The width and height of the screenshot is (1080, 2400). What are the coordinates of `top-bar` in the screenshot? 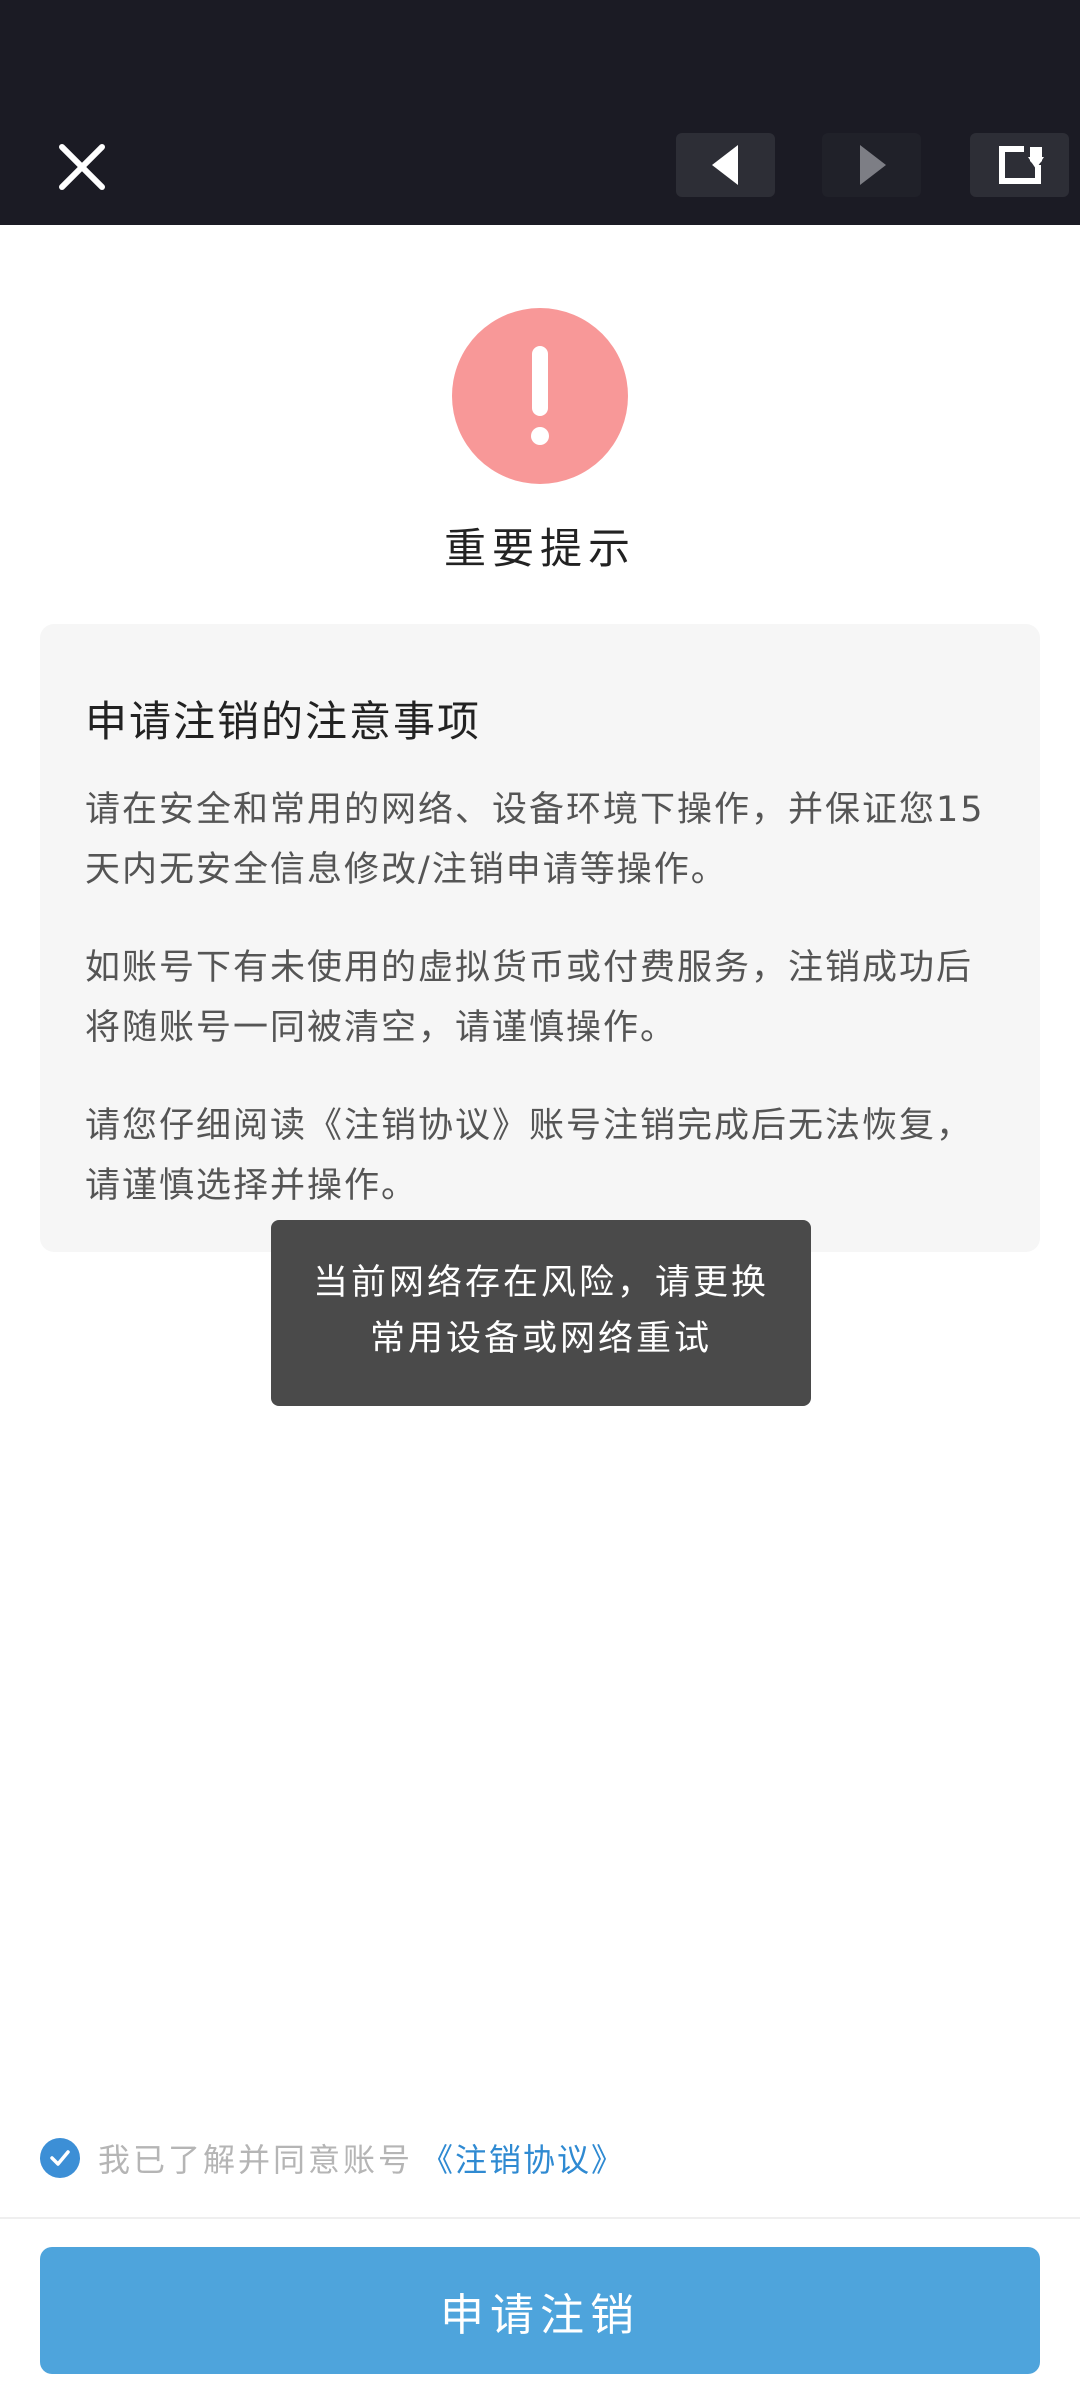 It's located at (540, 112).